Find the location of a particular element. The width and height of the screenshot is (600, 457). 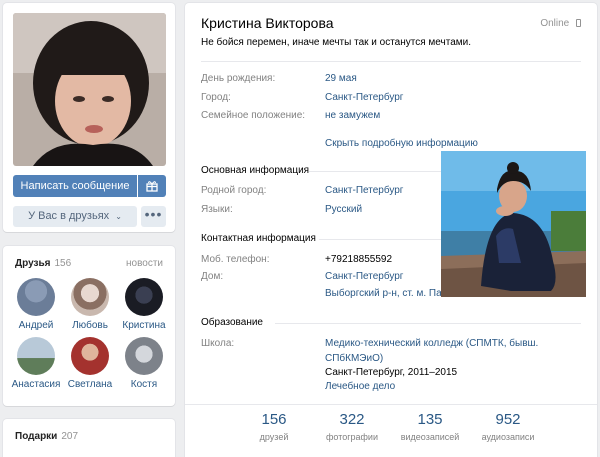

counter-value: 952 is located at coordinates (508, 419).